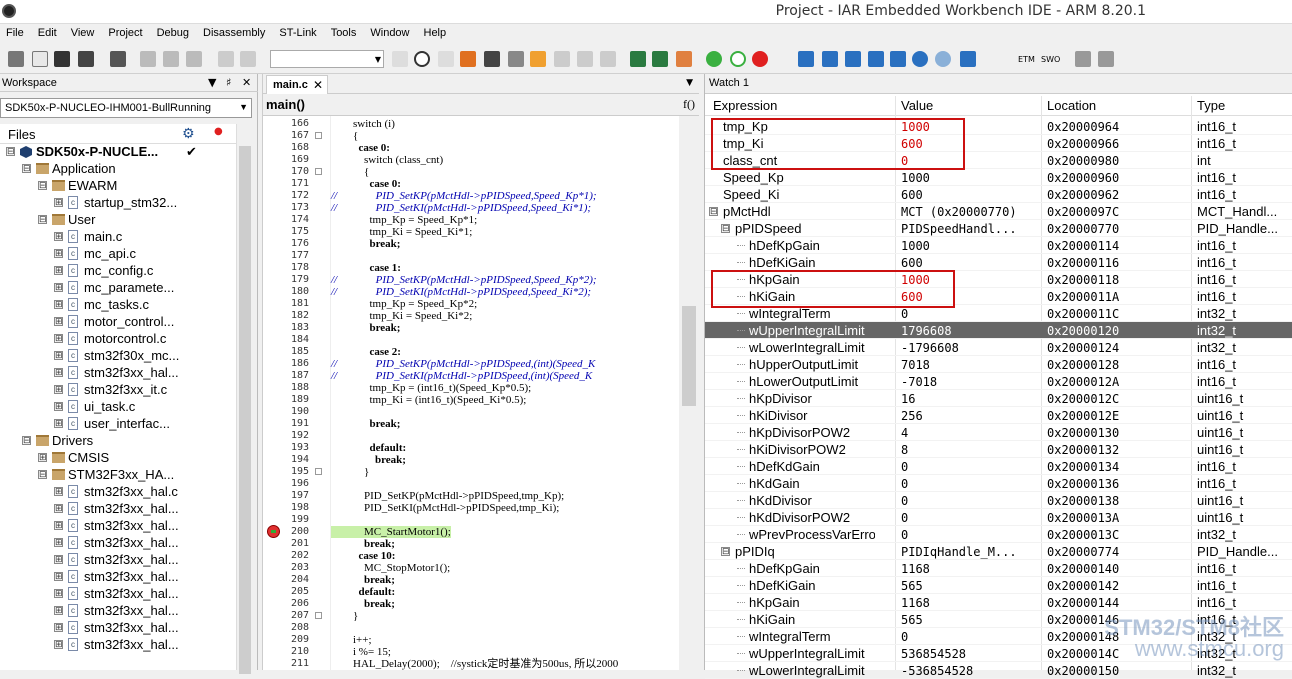  Describe the element at coordinates (468, 59) in the screenshot. I see `replace-icon` at that location.